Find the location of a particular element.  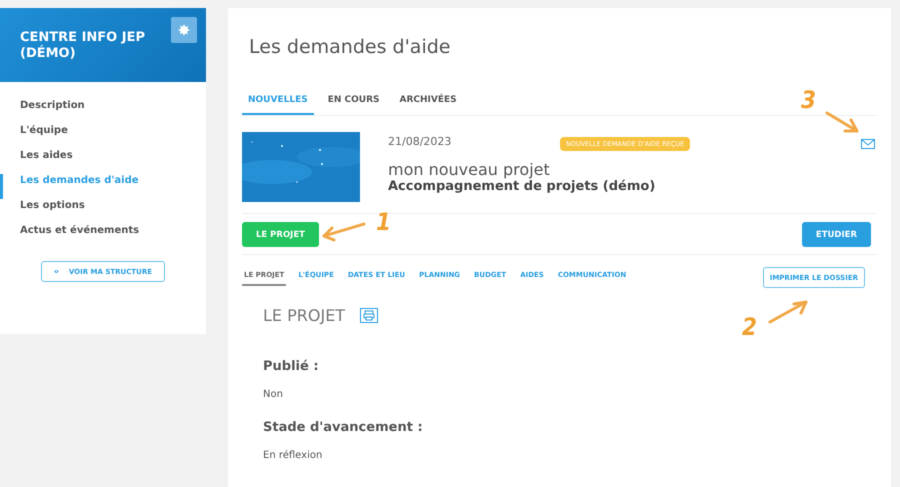

tab: NOUVELLES is located at coordinates (278, 103).